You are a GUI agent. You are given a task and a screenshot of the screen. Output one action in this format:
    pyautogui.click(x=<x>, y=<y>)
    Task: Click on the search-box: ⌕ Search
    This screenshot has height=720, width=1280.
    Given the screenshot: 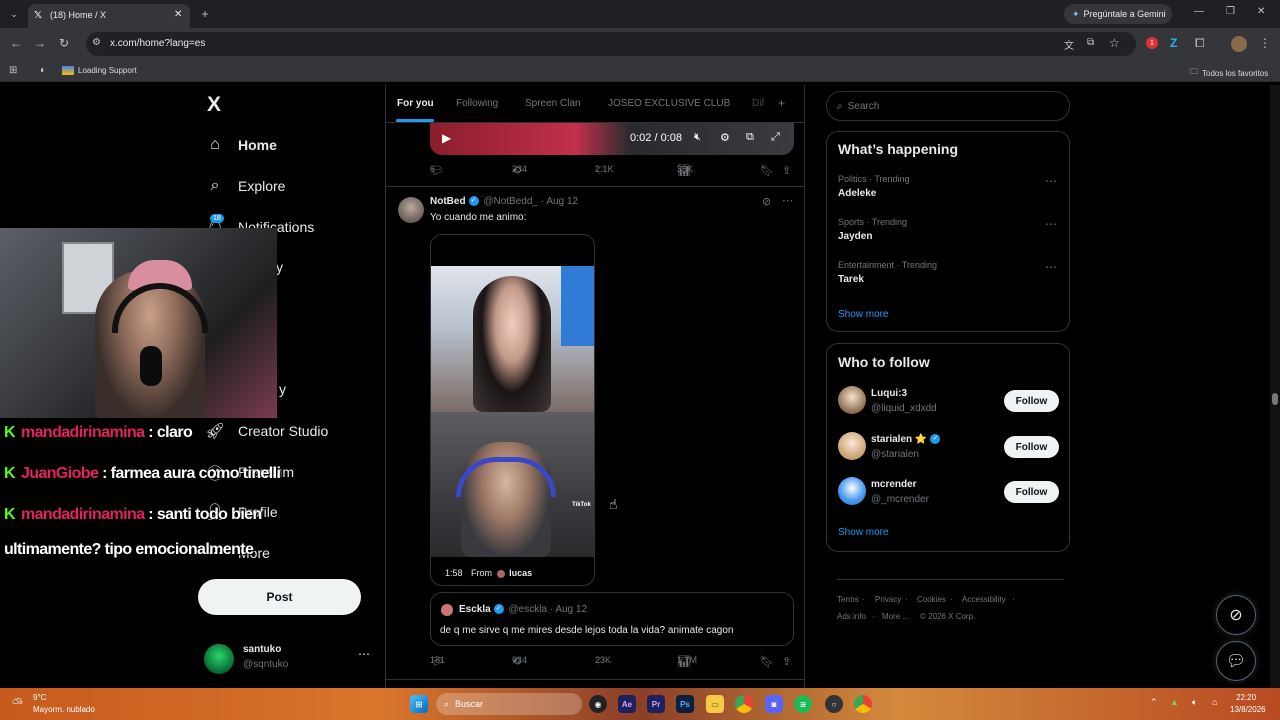 What is the action you would take?
    pyautogui.click(x=948, y=106)
    